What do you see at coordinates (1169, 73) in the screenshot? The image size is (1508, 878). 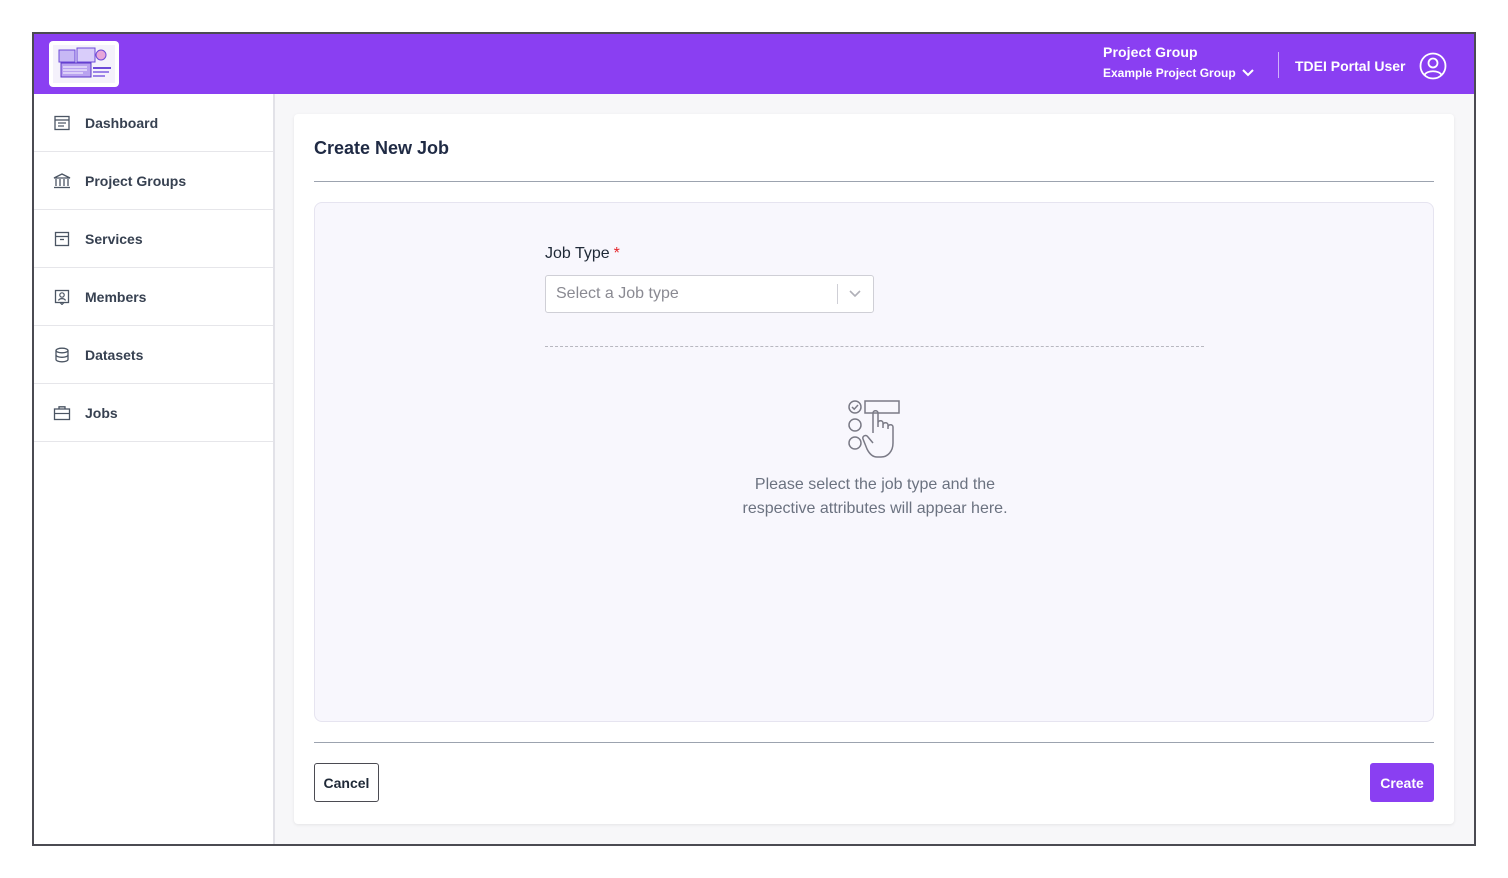 I see `project-group-value: Example Project Group` at bounding box center [1169, 73].